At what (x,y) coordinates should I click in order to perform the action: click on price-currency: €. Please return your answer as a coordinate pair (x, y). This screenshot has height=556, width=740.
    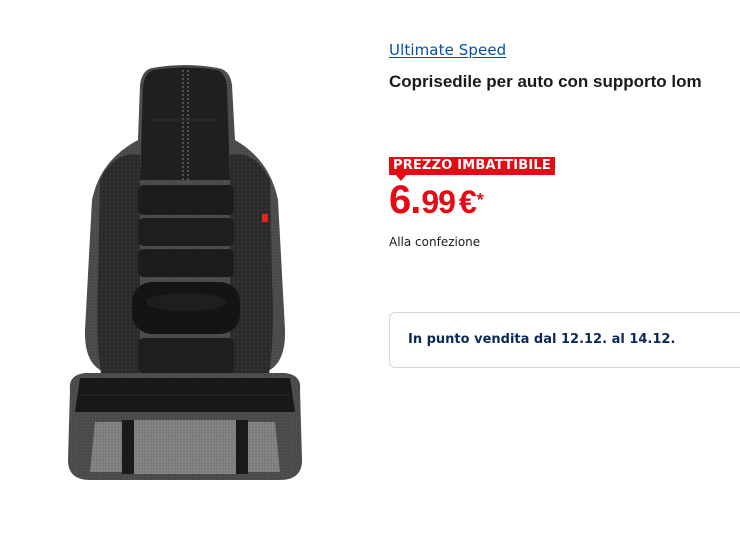
    Looking at the image, I should click on (467, 202).